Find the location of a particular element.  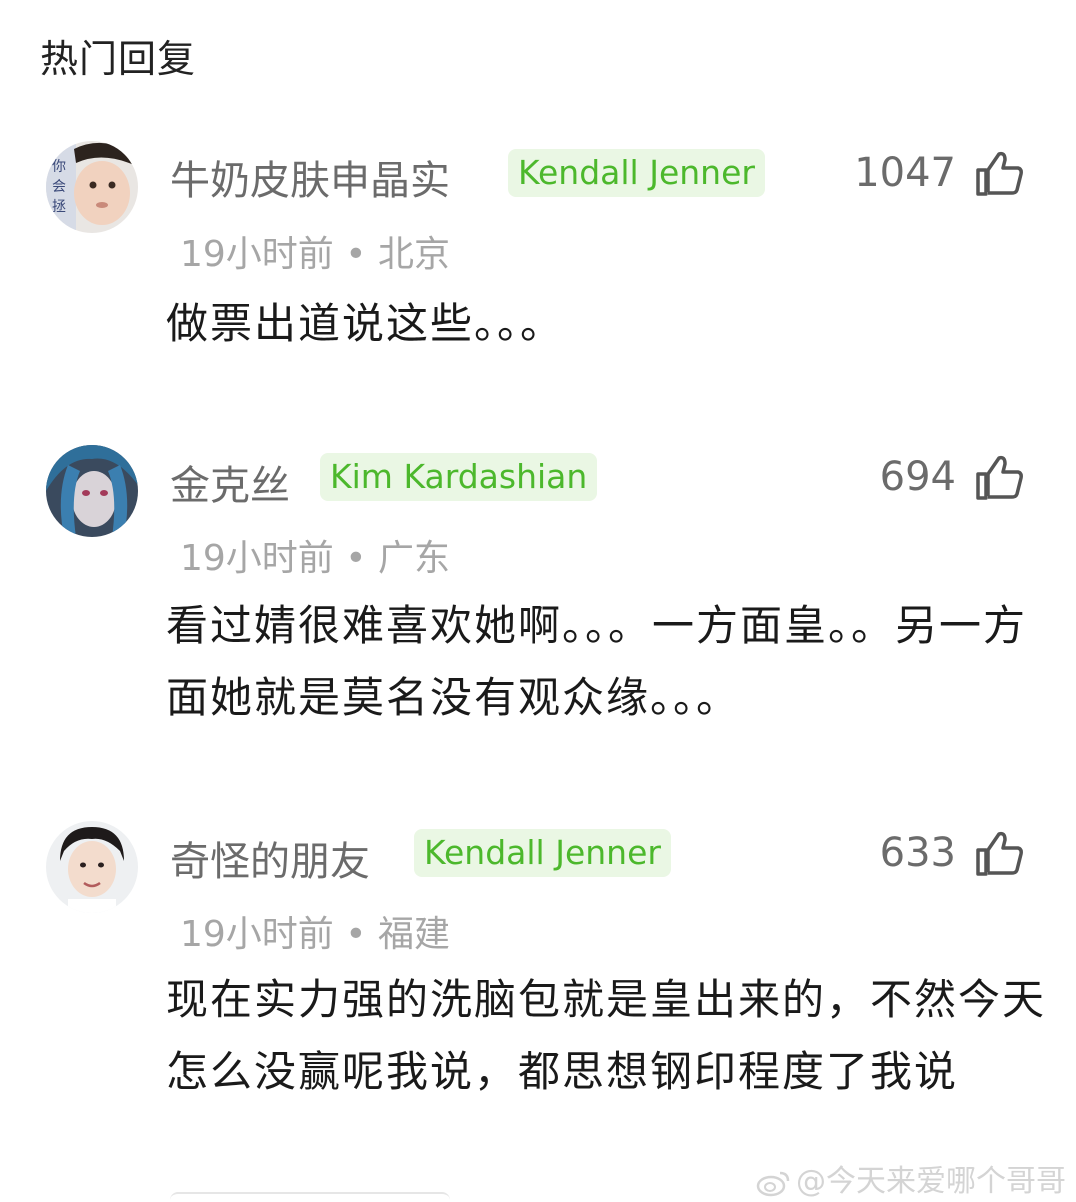

section-title: 热门回复 is located at coordinates (118, 59).